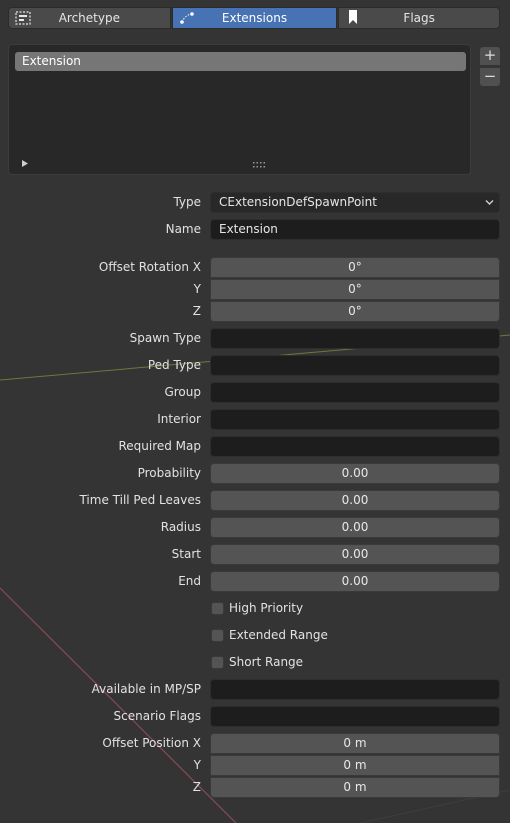 This screenshot has width=510, height=823. Describe the element at coordinates (355, 392) in the screenshot. I see `group-field` at that location.